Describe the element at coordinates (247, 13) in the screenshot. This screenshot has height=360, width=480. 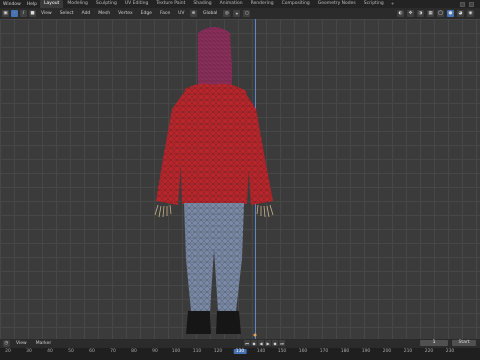
I see `proportional-edit-icon: ○` at that location.